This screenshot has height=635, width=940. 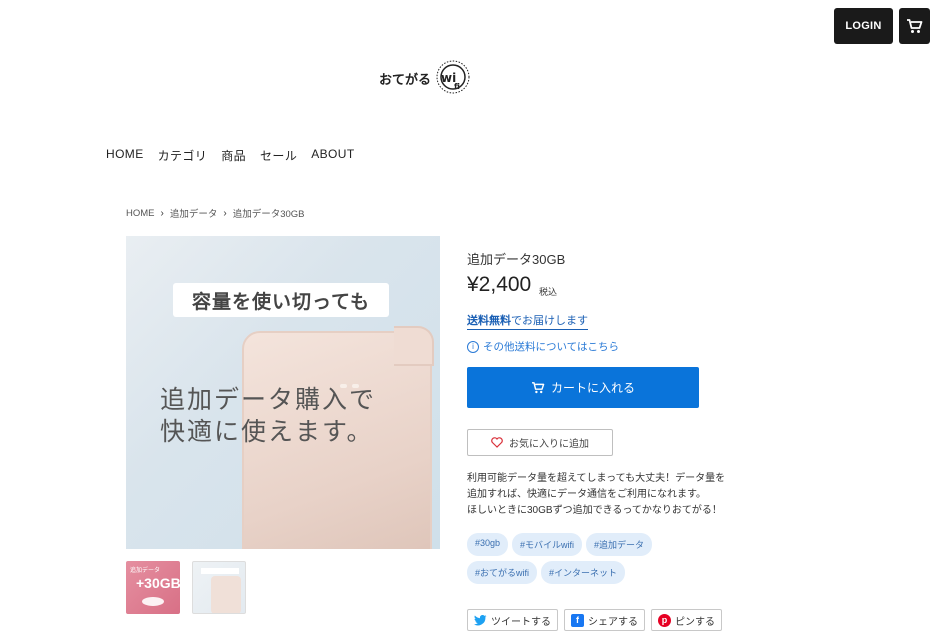 I want to click on breadcrumb-current: 追加データ30GB, so click(x=268, y=214).